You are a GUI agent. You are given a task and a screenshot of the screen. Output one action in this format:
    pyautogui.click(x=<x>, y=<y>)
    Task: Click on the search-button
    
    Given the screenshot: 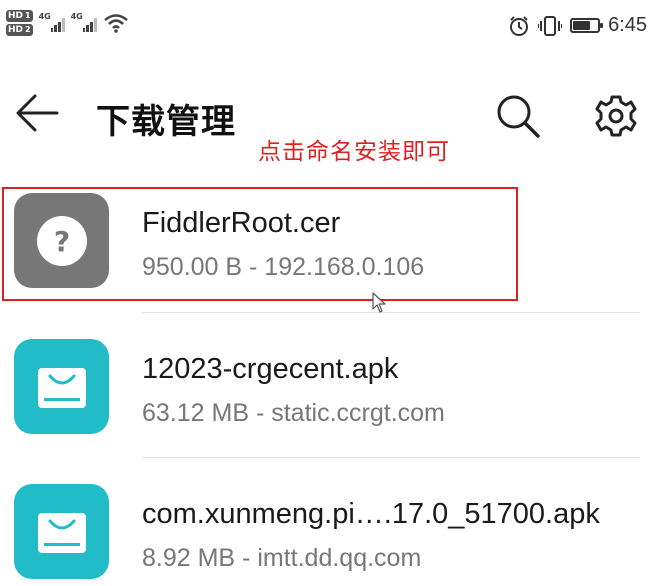 What is the action you would take?
    pyautogui.click(x=518, y=116)
    